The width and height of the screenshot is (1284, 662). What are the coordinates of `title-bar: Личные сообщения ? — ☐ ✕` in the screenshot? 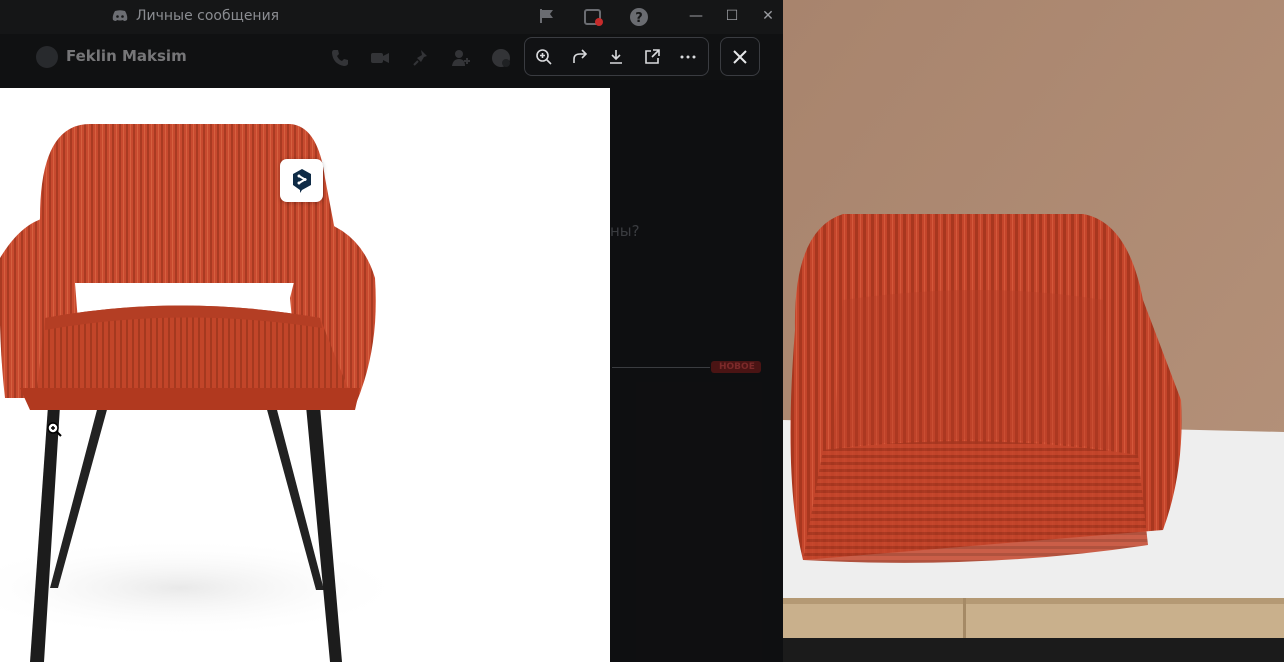 It's located at (391, 17).